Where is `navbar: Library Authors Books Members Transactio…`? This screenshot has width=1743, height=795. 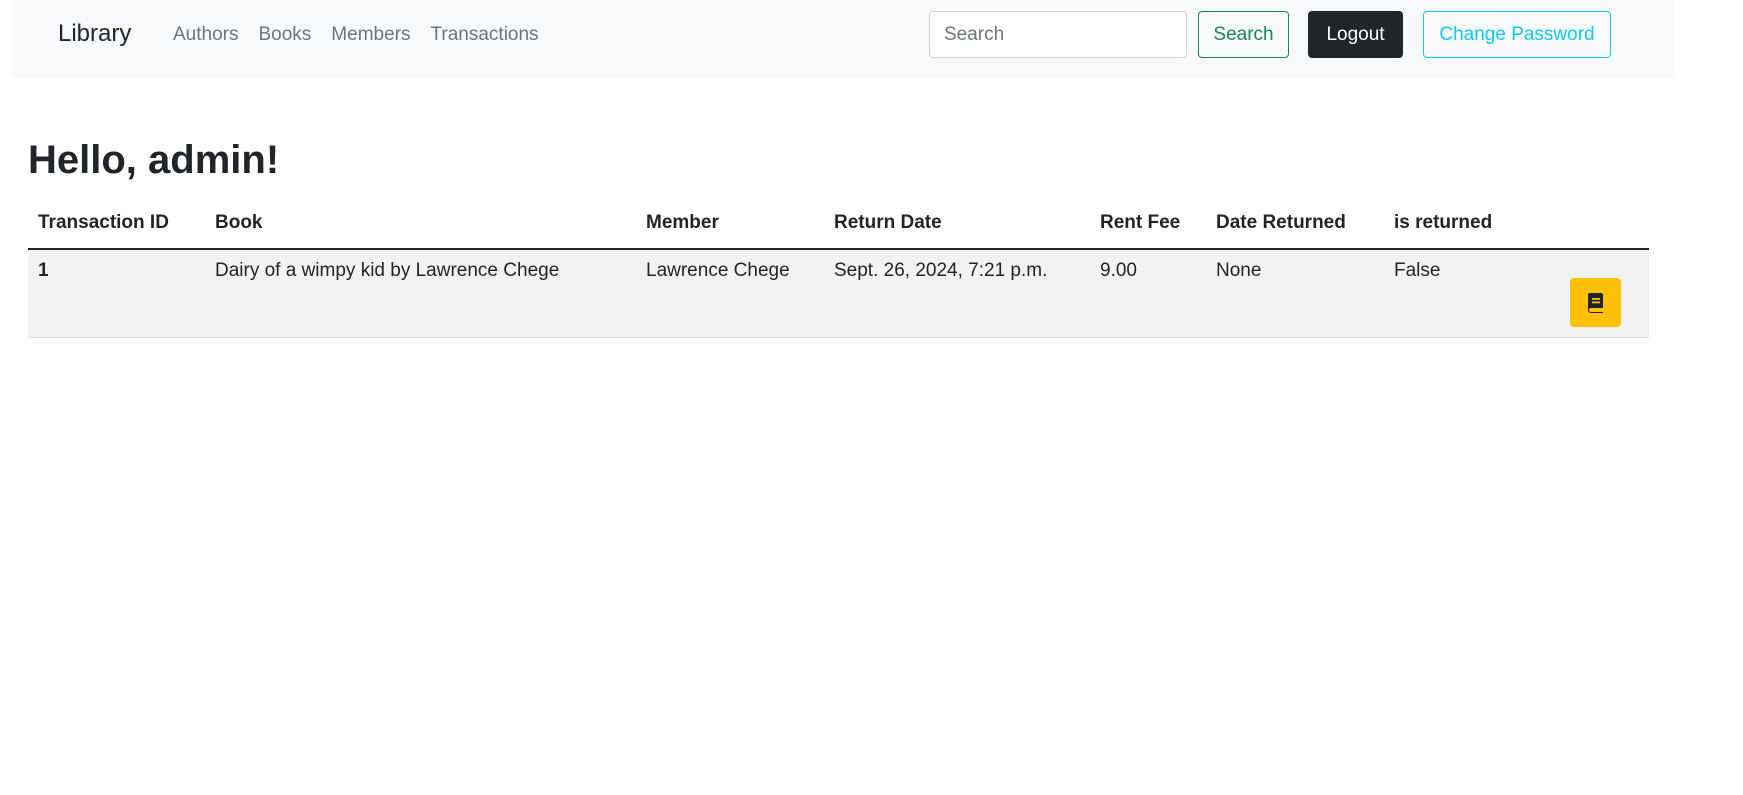
navbar: Library Authors Books Members Transactio… is located at coordinates (843, 39).